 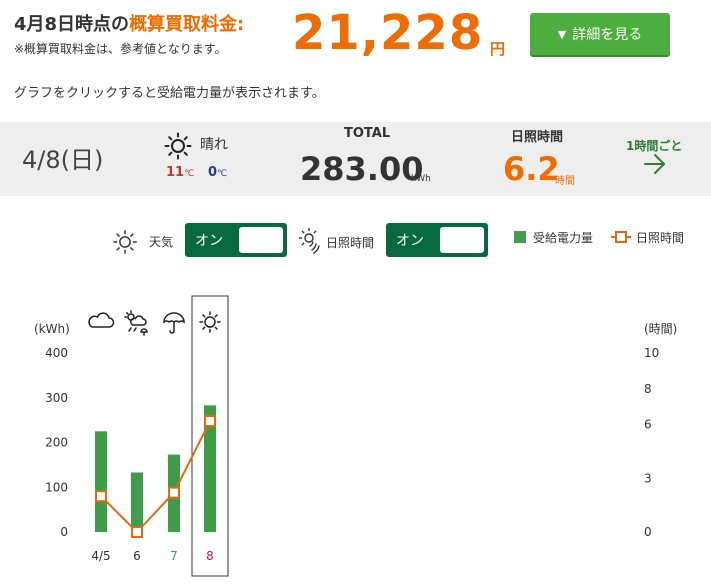 I want to click on title-prefix: 4月8日時点の, so click(x=72, y=24).